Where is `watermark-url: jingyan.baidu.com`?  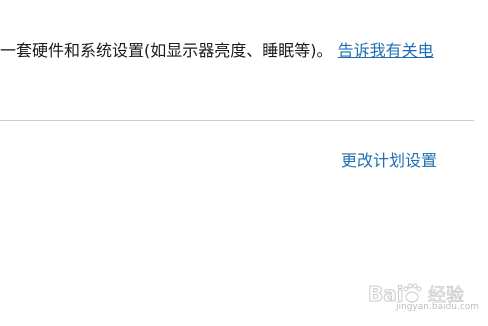
watermark-url: jingyan.baidu.com is located at coordinates (438, 307).